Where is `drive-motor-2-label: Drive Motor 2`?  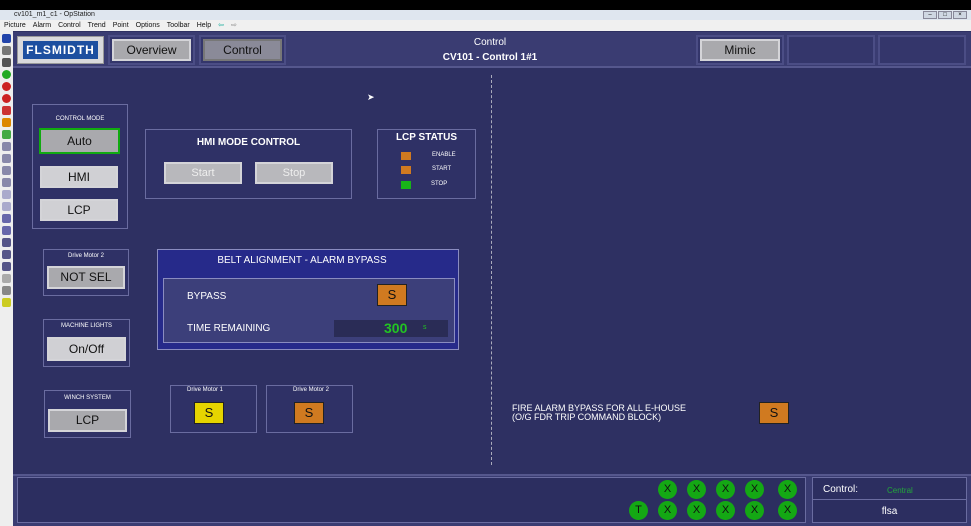
drive-motor-2-label: Drive Motor 2 is located at coordinates (85, 256).